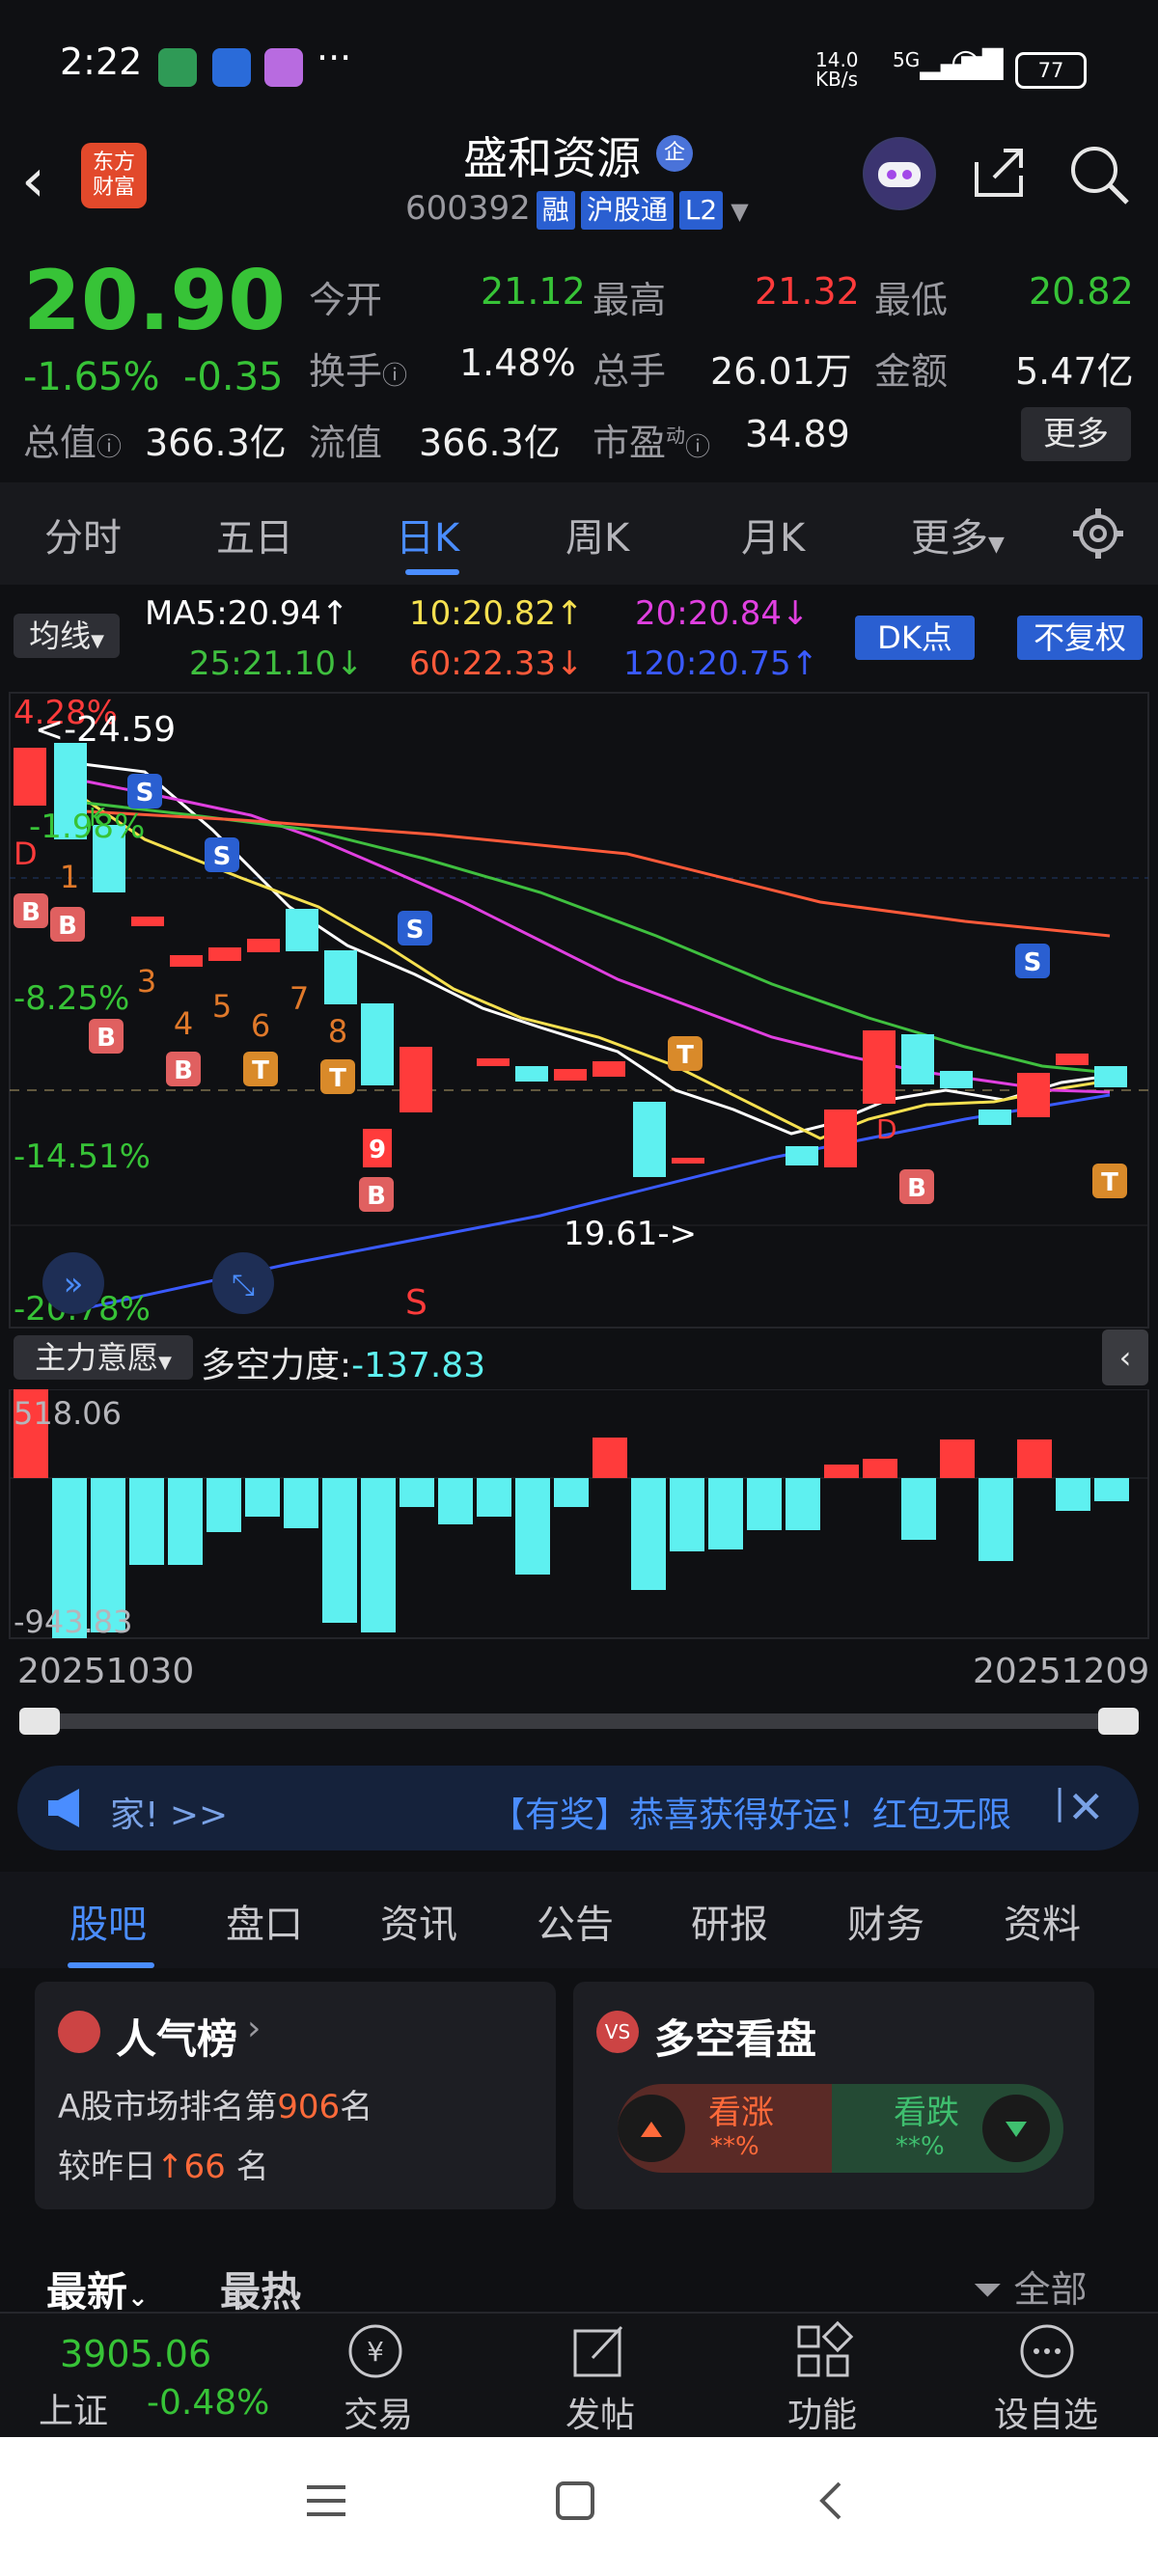  What do you see at coordinates (33, 180) in the screenshot?
I see `back-icon: ‹` at bounding box center [33, 180].